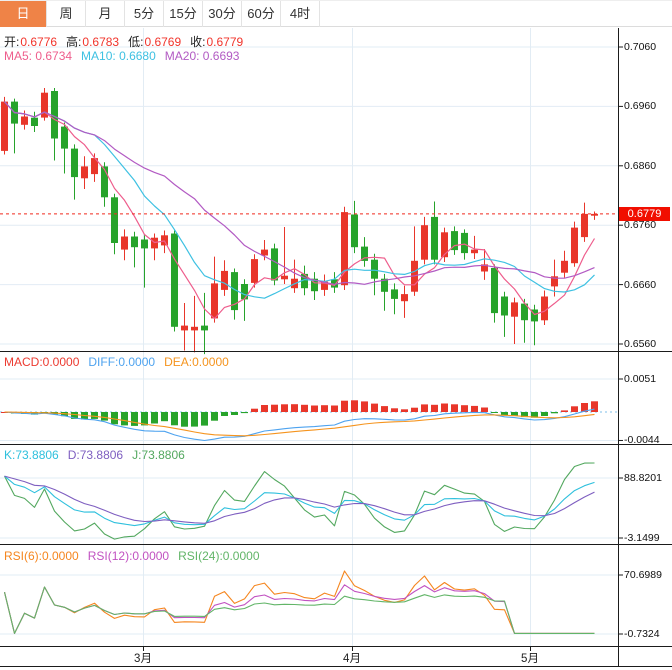 Image resolution: width=672 pixels, height=670 pixels. Describe the element at coordinates (642, 634) in the screenshot. I see `rsi-tick--0.7324: -0.7324` at that location.